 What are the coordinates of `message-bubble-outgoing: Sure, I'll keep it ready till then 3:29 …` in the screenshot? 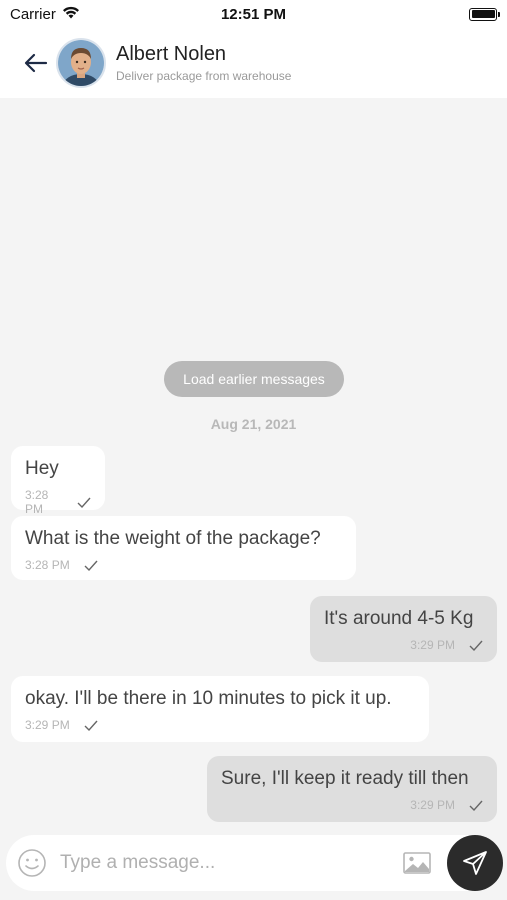 It's located at (352, 789).